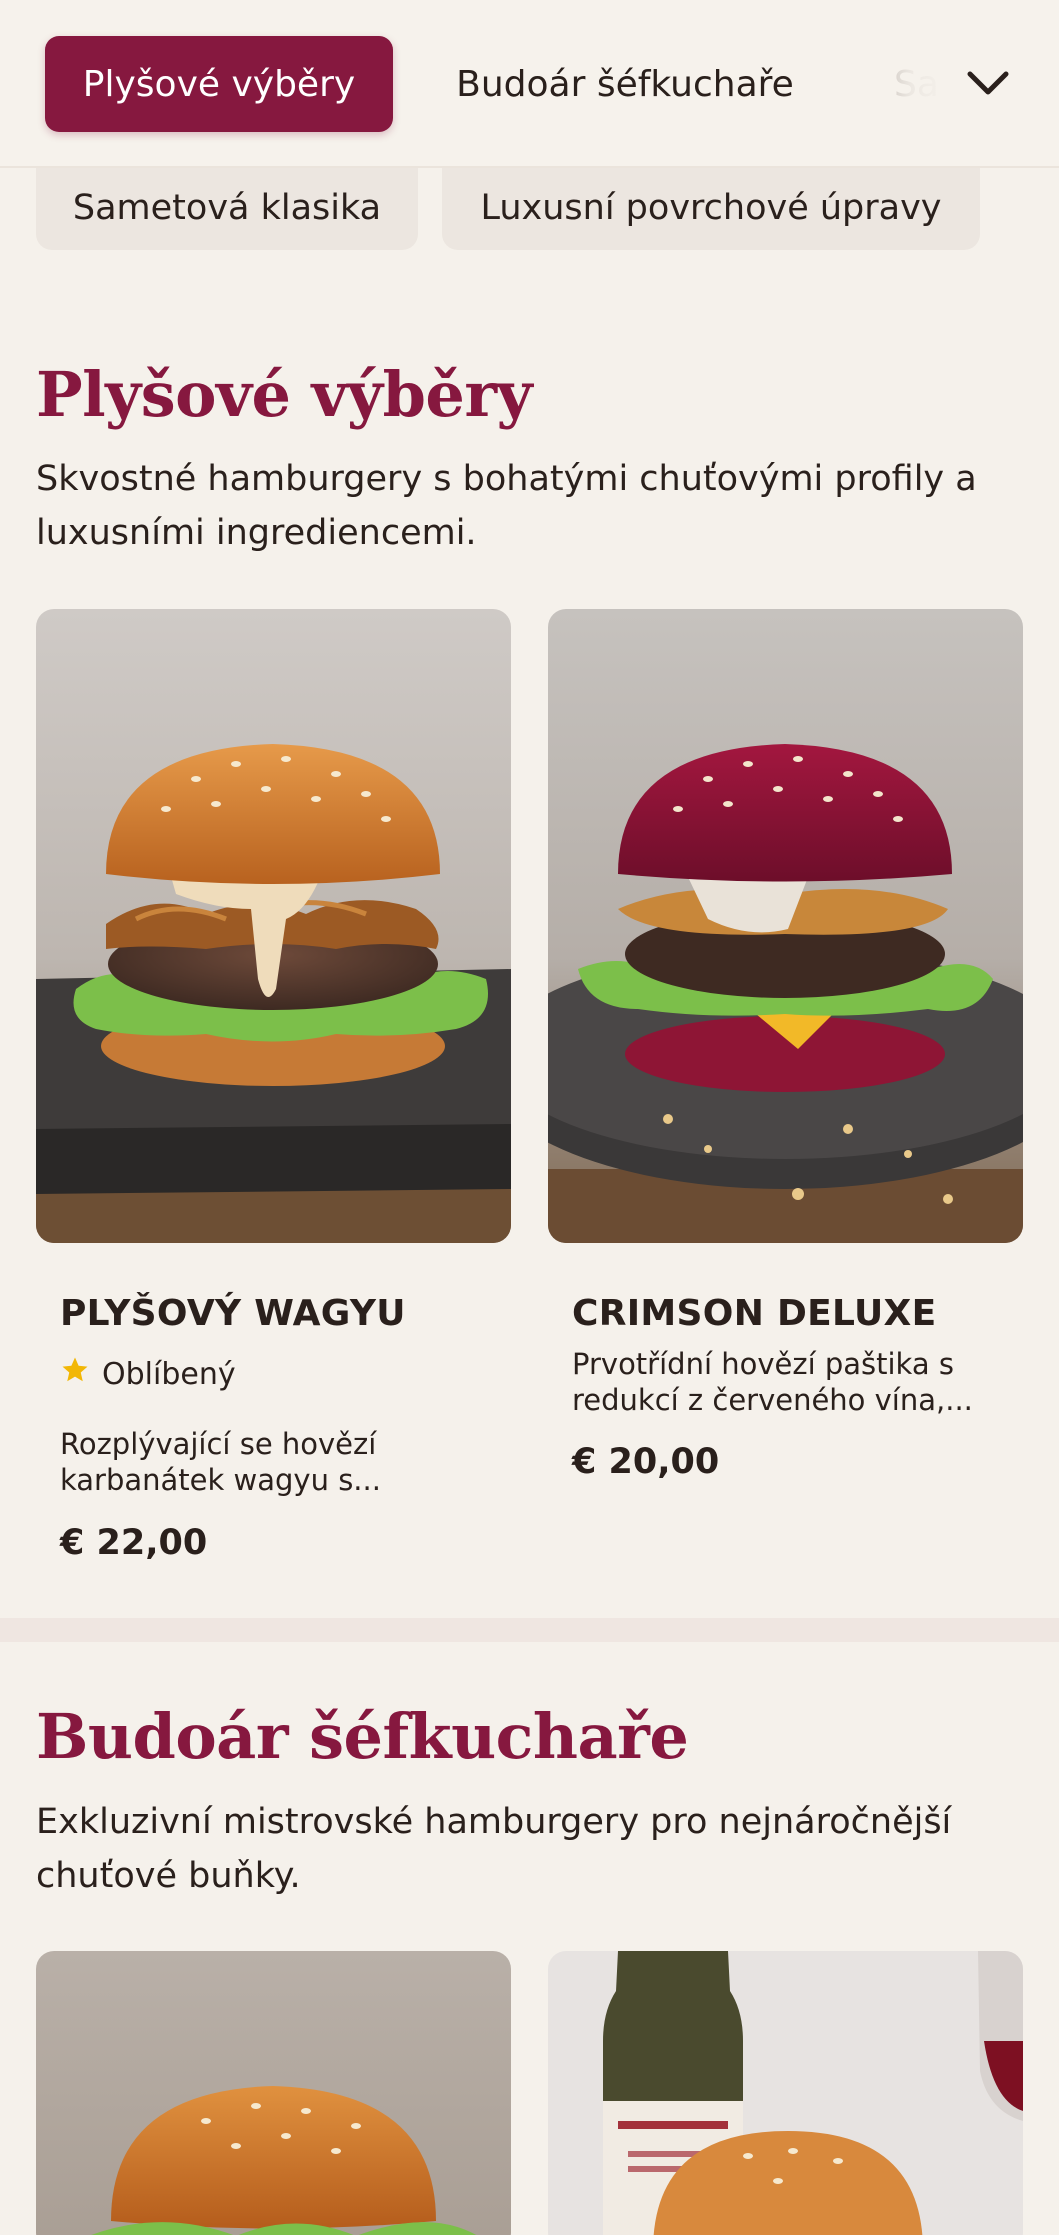 Image resolution: width=1059 pixels, height=2235 pixels. I want to click on category-tab-bar: Plyšové výběry Budoár šéfkuchaře Sa, so click(529, 84).